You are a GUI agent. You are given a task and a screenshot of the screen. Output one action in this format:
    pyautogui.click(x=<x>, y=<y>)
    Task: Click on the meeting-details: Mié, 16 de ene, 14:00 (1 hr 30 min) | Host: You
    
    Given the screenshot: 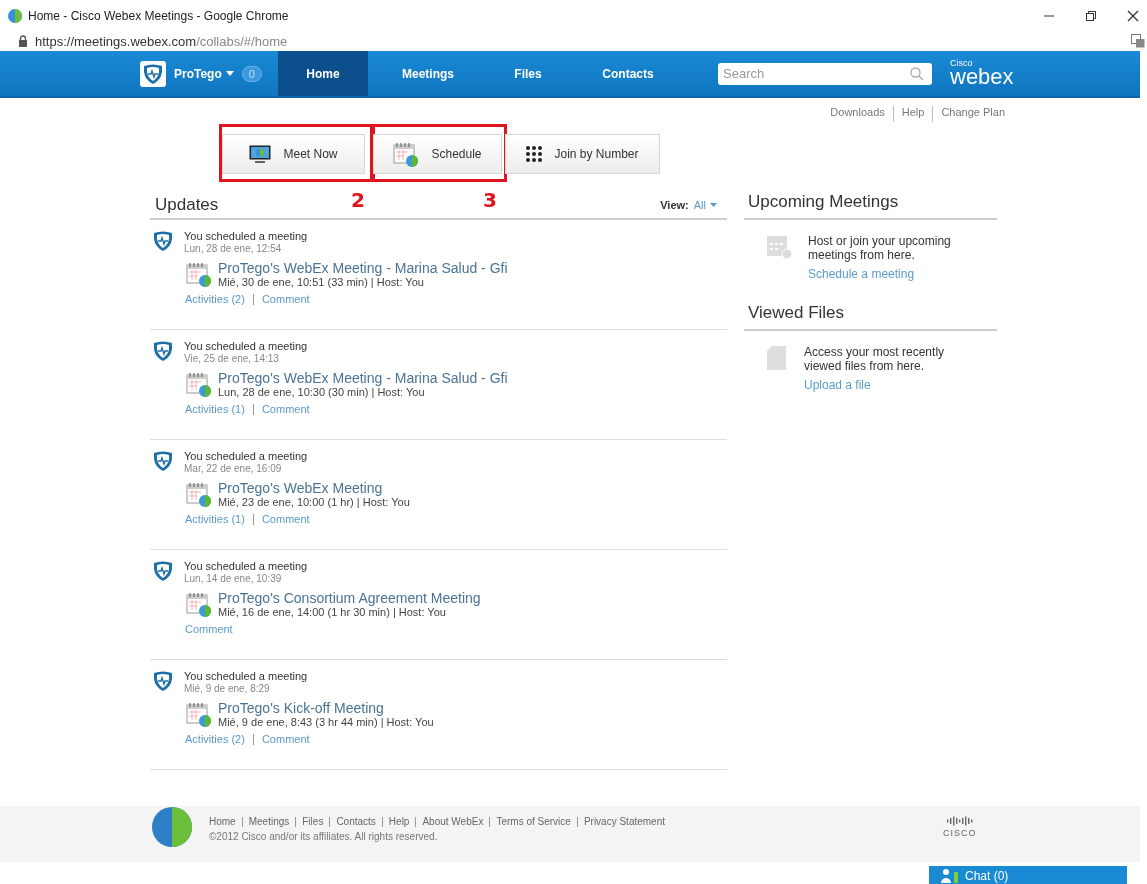 What is the action you would take?
    pyautogui.click(x=332, y=612)
    